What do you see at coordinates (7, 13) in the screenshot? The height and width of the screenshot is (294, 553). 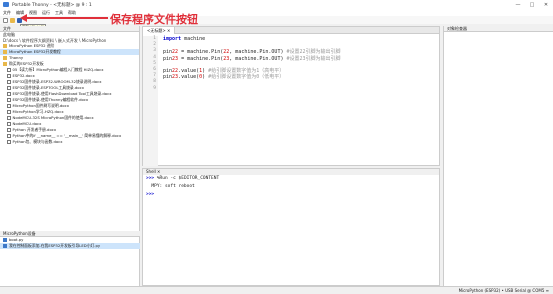 I see `menu-file: 文件` at bounding box center [7, 13].